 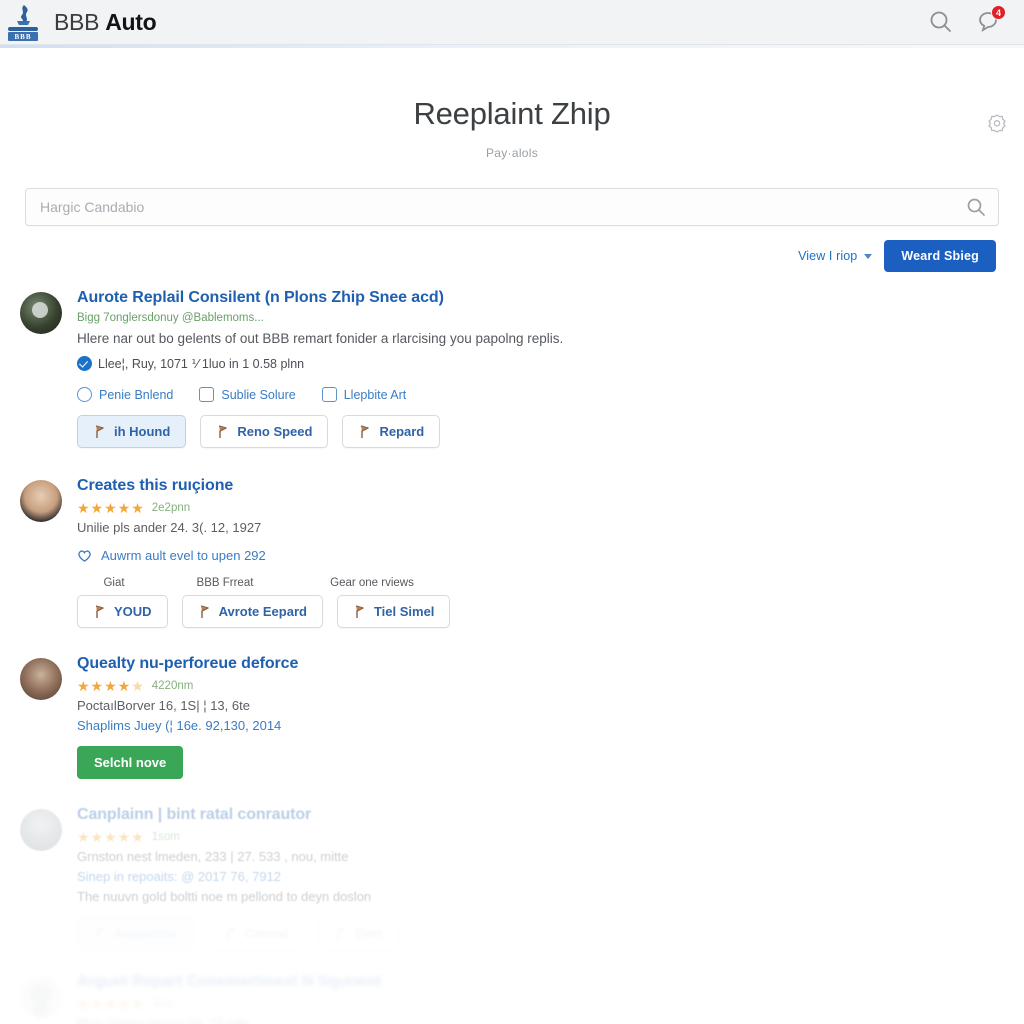 I want to click on review-cta-button: Selchl nove, so click(x=130, y=763).